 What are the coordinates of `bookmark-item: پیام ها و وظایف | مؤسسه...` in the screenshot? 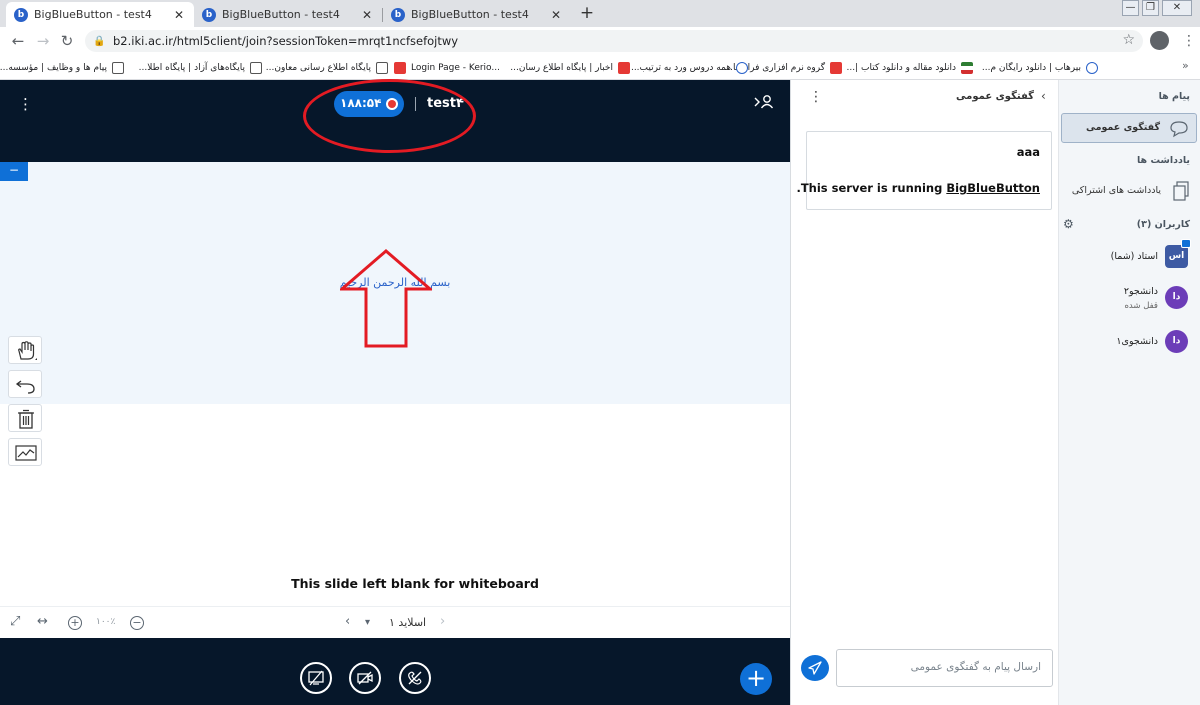 It's located at (62, 68).